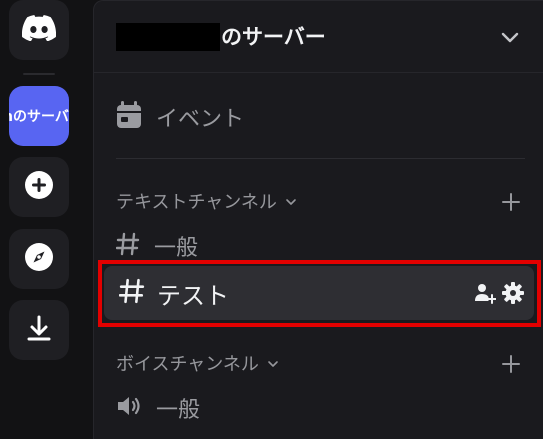 Image resolution: width=543 pixels, height=439 pixels. What do you see at coordinates (319, 293) in the screenshot?
I see `channel-text-test: テスト` at bounding box center [319, 293].